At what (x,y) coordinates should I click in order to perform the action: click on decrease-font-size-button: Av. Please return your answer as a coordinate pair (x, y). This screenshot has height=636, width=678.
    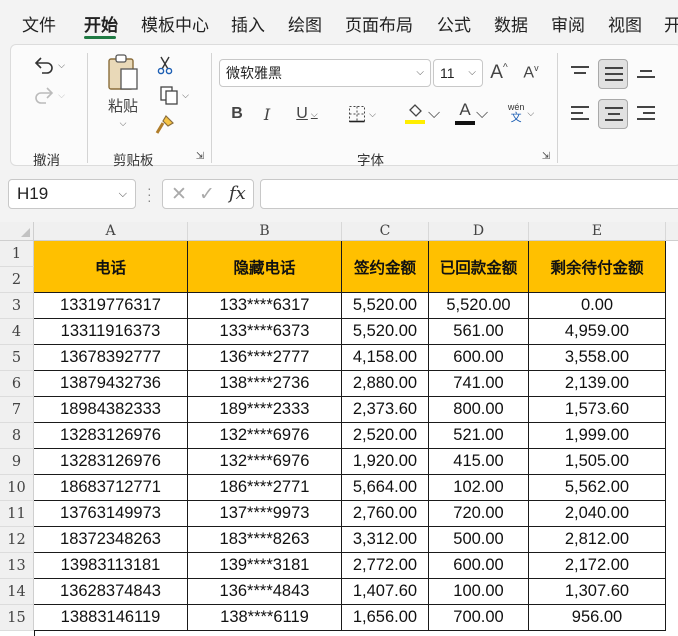
    Looking at the image, I should click on (531, 73).